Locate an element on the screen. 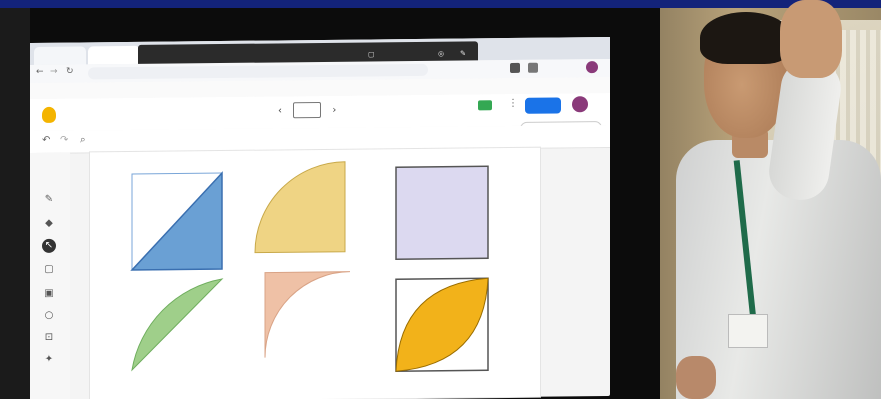 This screenshot has width=881, height=399. bookmarks-text is located at coordinates (34, 90).